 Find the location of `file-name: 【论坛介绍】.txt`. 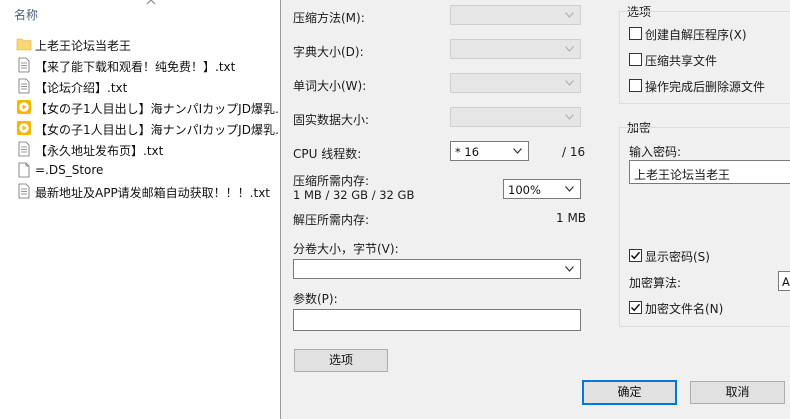

file-name: 【论坛介绍】.txt is located at coordinates (81, 88).